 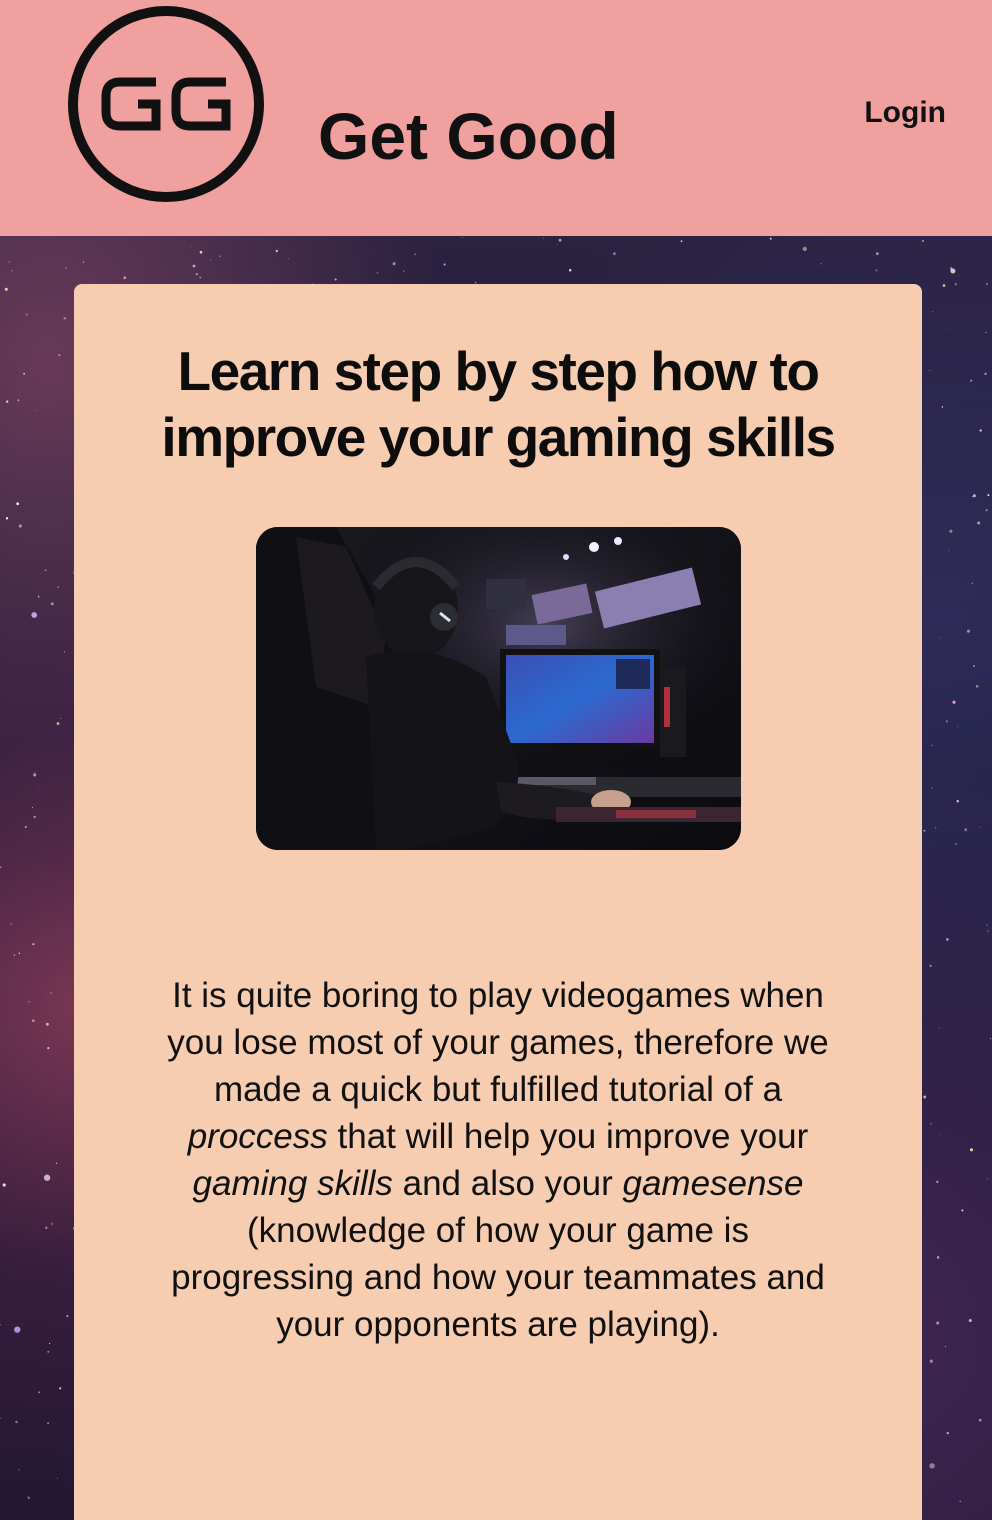 I want to click on gg-logo, so click(x=166, y=104).